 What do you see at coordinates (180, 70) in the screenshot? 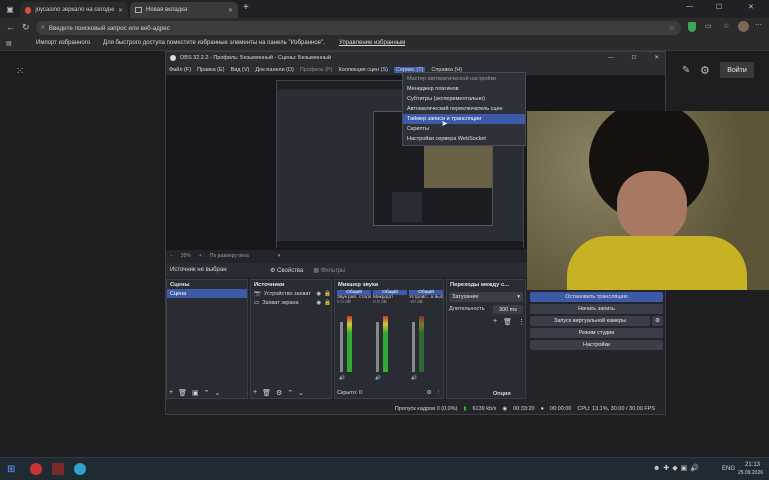
I see `menu-file: Файл (F)` at bounding box center [180, 70].